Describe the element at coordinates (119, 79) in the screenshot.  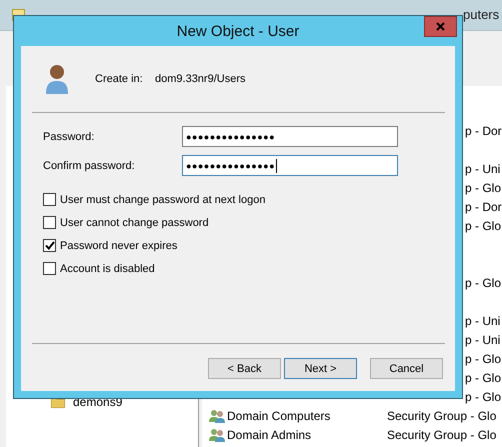
I see `create-in-label: Create in:` at that location.